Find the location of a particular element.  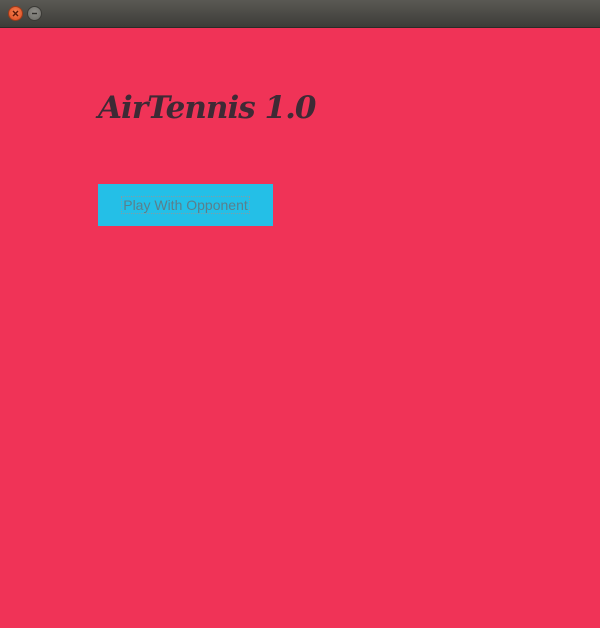

close-button is located at coordinates (15, 13).